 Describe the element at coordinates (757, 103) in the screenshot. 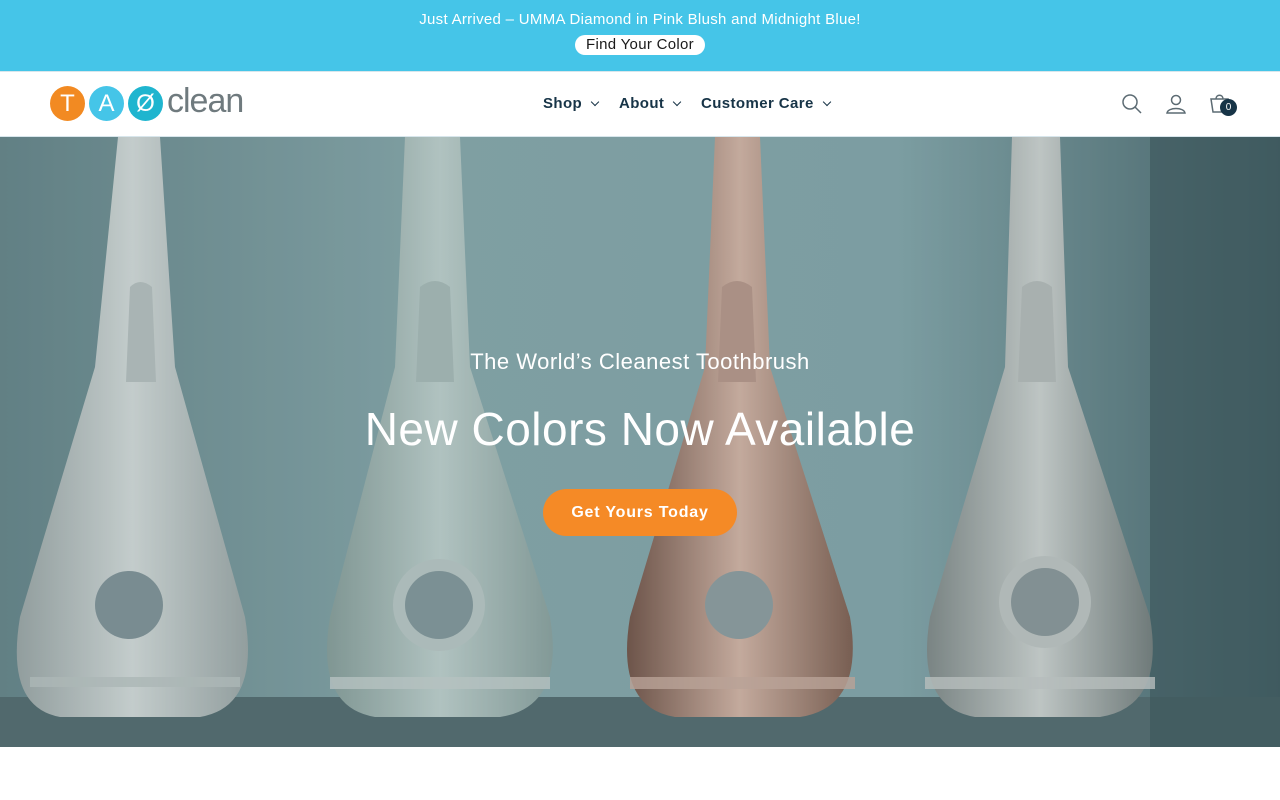

I see `nav-customer-care-label: Customer Care` at that location.